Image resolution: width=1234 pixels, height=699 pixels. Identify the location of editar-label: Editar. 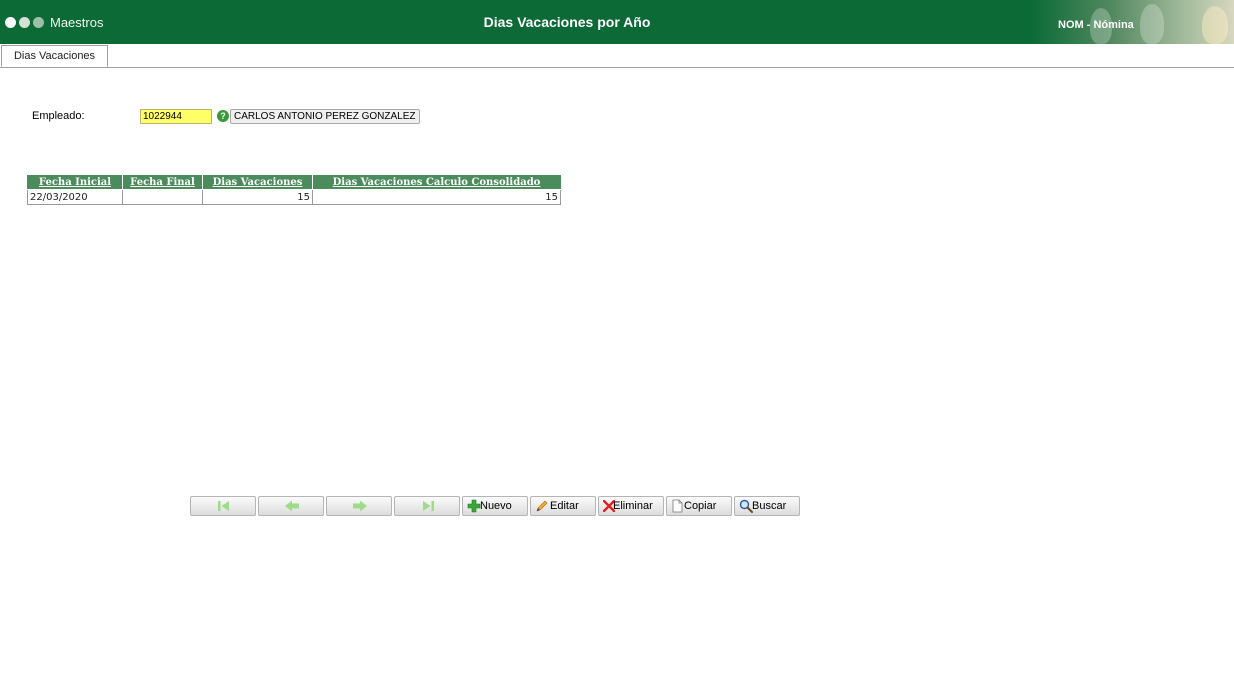
(564, 506).